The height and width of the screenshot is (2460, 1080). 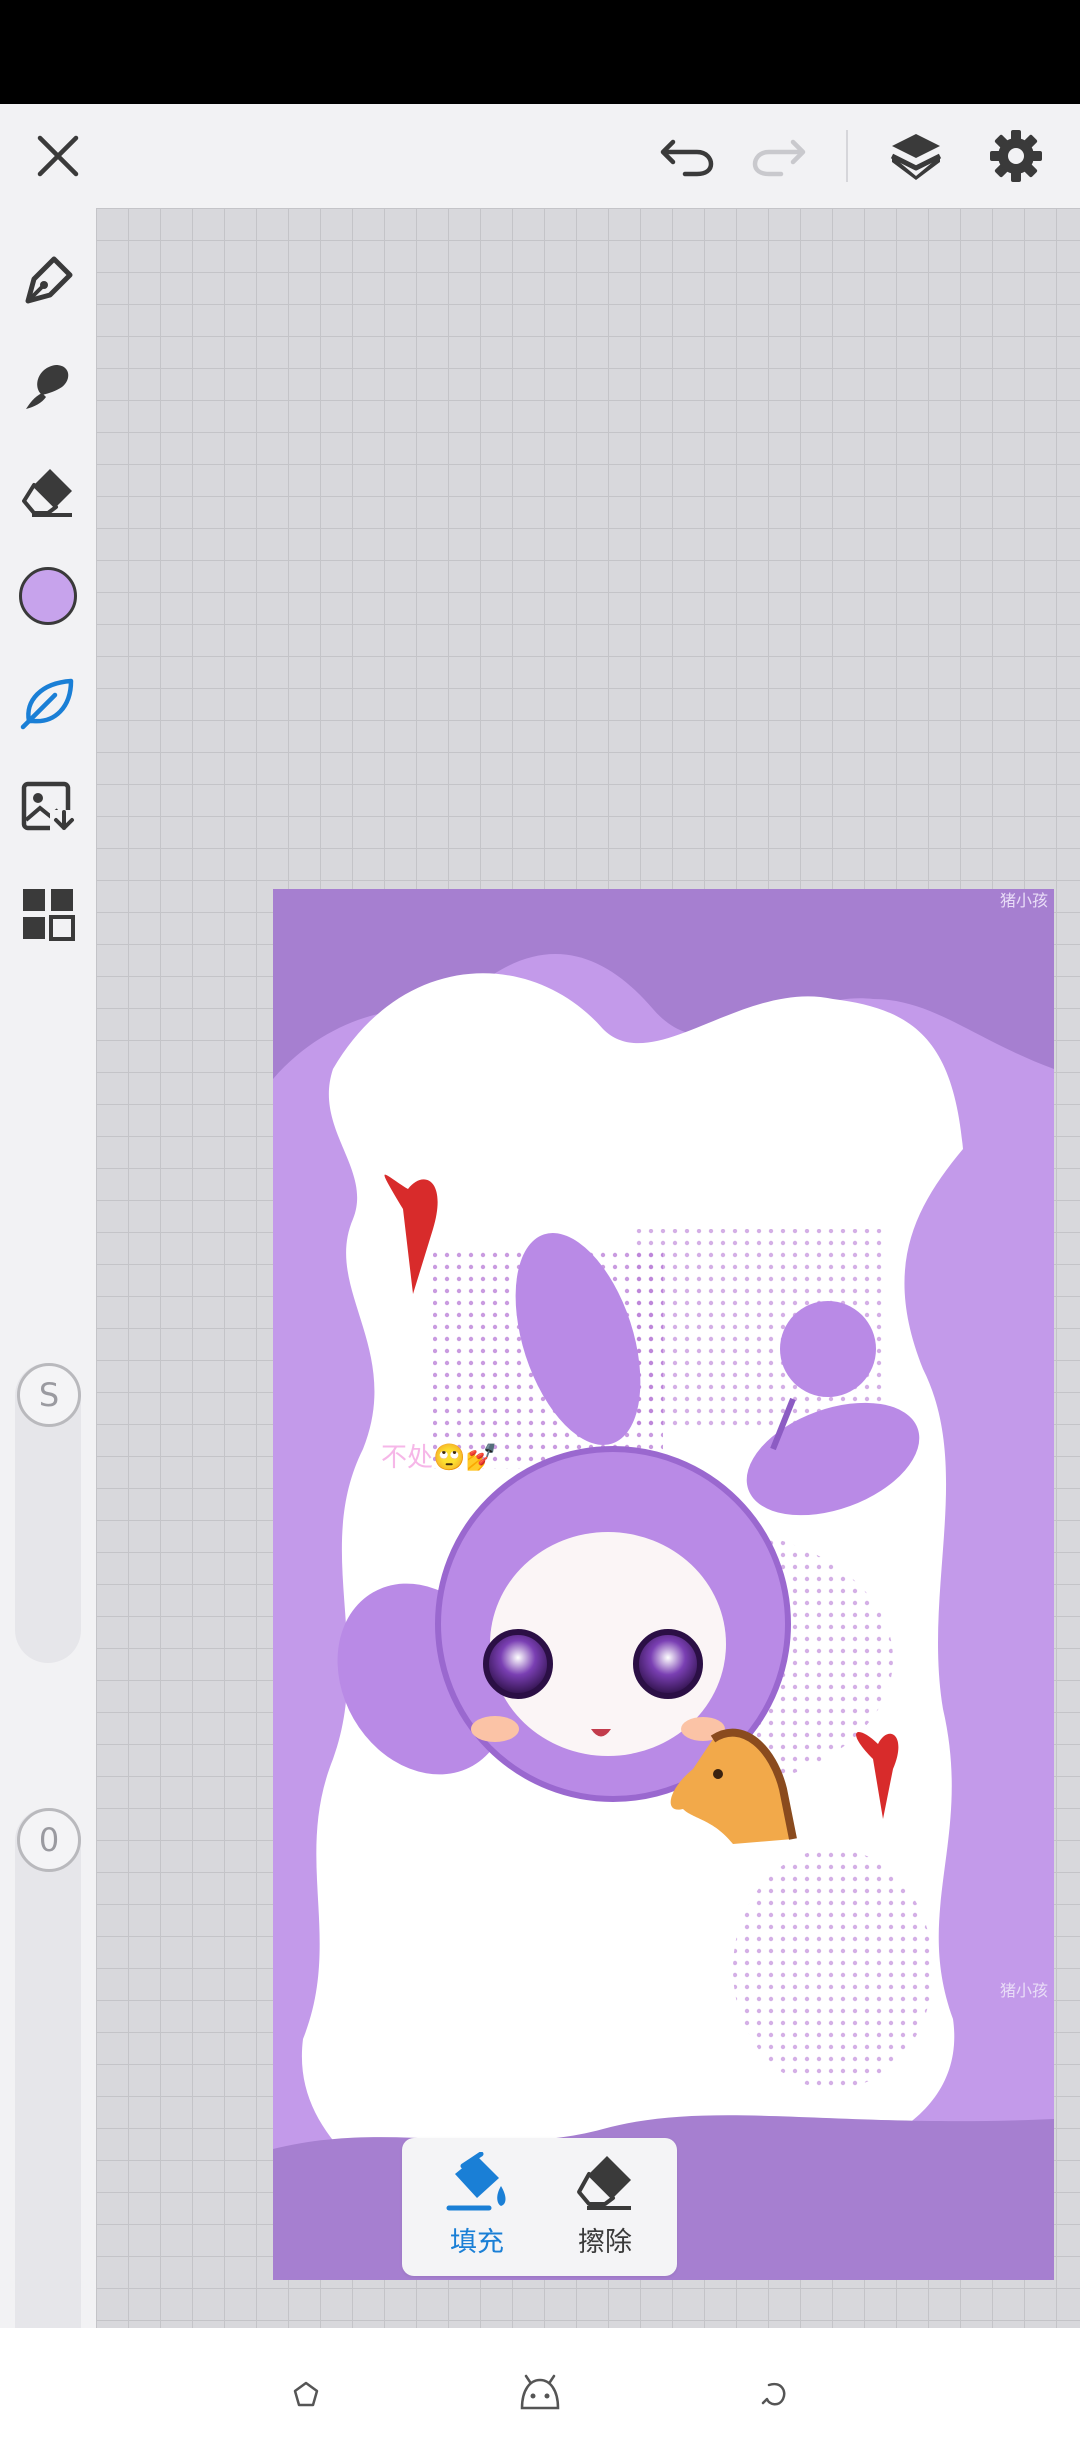 I want to click on brush-tool-button, so click(x=48, y=385).